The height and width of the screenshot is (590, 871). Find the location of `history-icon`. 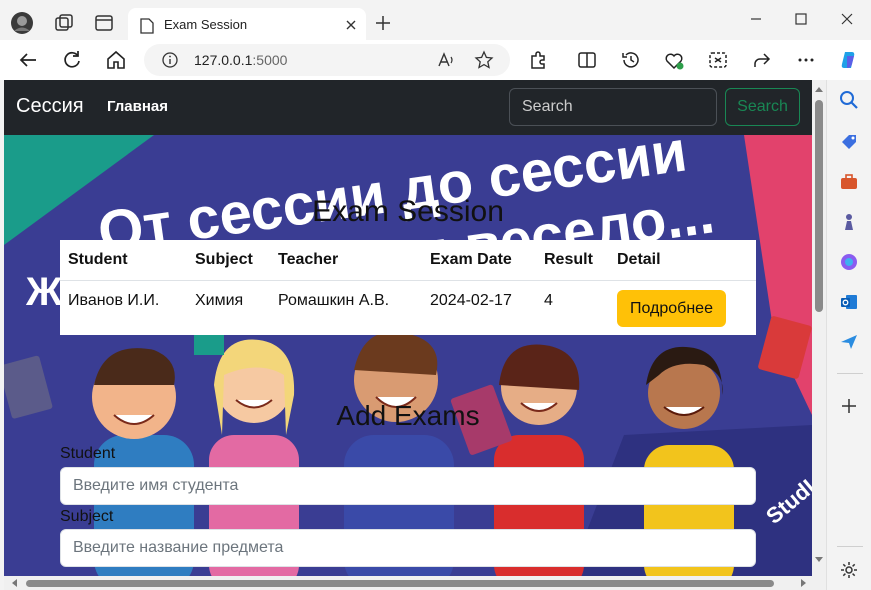

history-icon is located at coordinates (631, 60).